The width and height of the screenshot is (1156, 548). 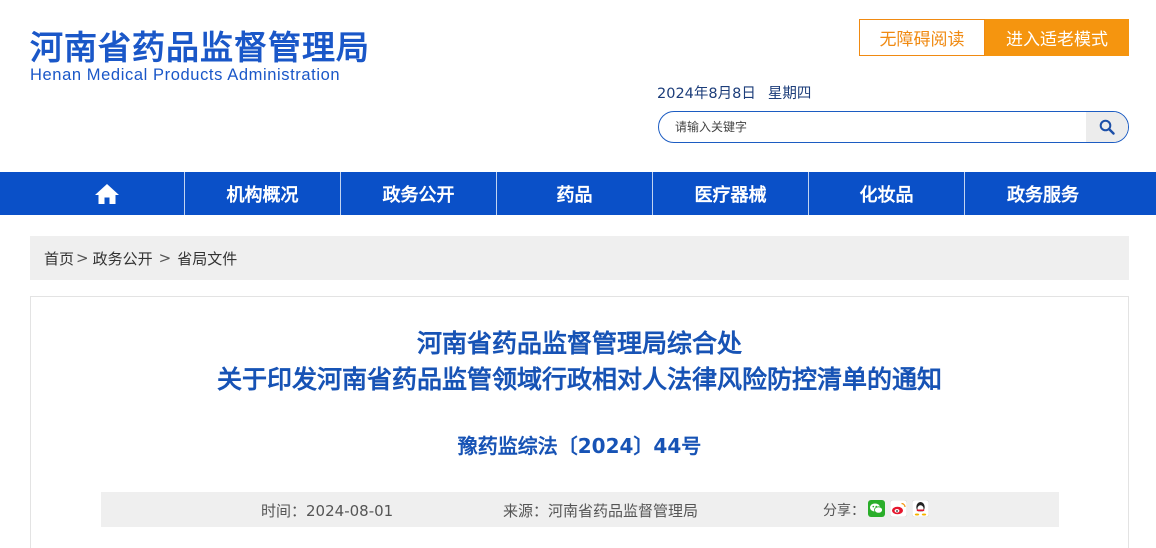 I want to click on nav-item-cosmetics: 化妆品, so click(x=887, y=193).